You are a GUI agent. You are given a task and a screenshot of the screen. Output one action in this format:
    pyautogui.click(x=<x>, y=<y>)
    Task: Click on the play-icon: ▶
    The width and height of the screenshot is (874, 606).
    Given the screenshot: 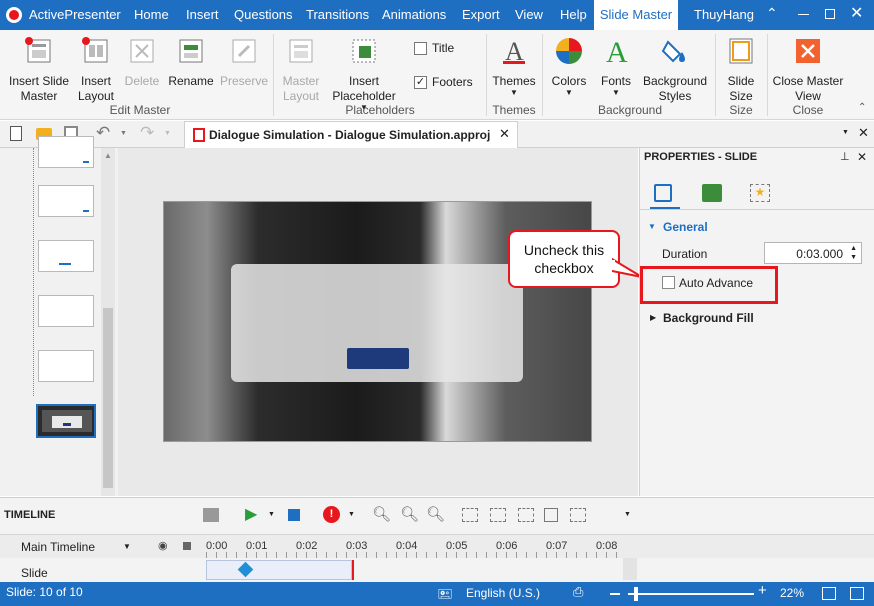 What is the action you would take?
    pyautogui.click(x=251, y=514)
    